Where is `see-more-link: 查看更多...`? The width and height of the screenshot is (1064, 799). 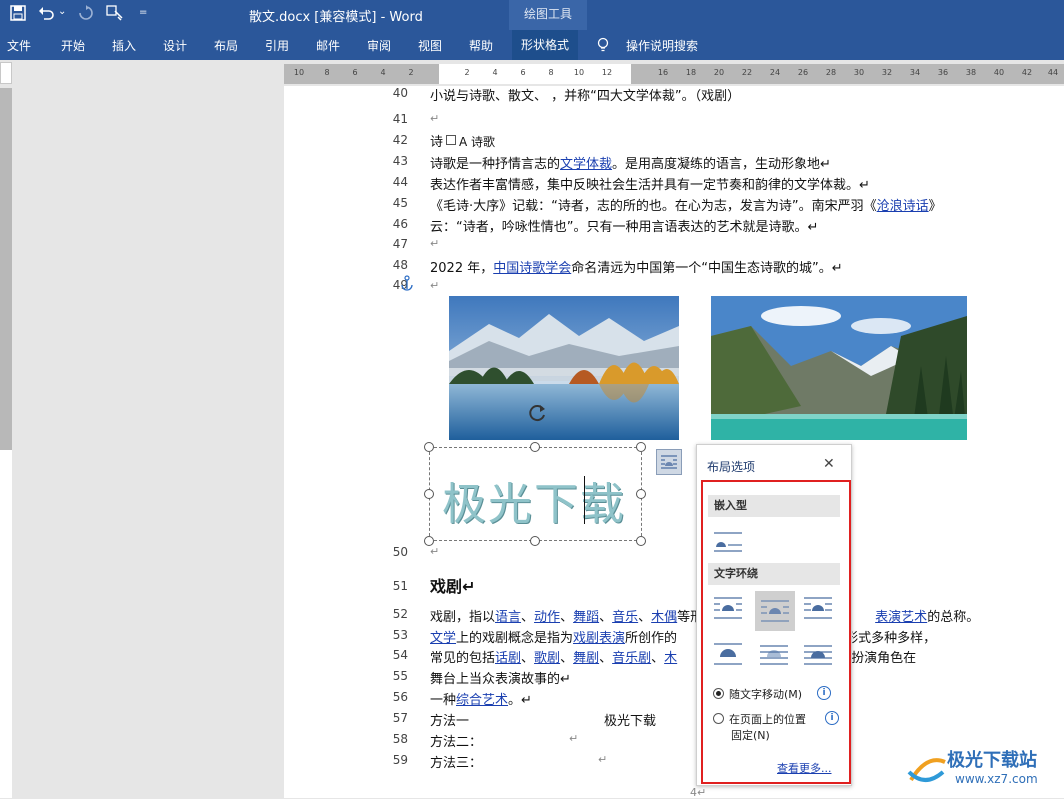 see-more-link: 查看更多... is located at coordinates (804, 768).